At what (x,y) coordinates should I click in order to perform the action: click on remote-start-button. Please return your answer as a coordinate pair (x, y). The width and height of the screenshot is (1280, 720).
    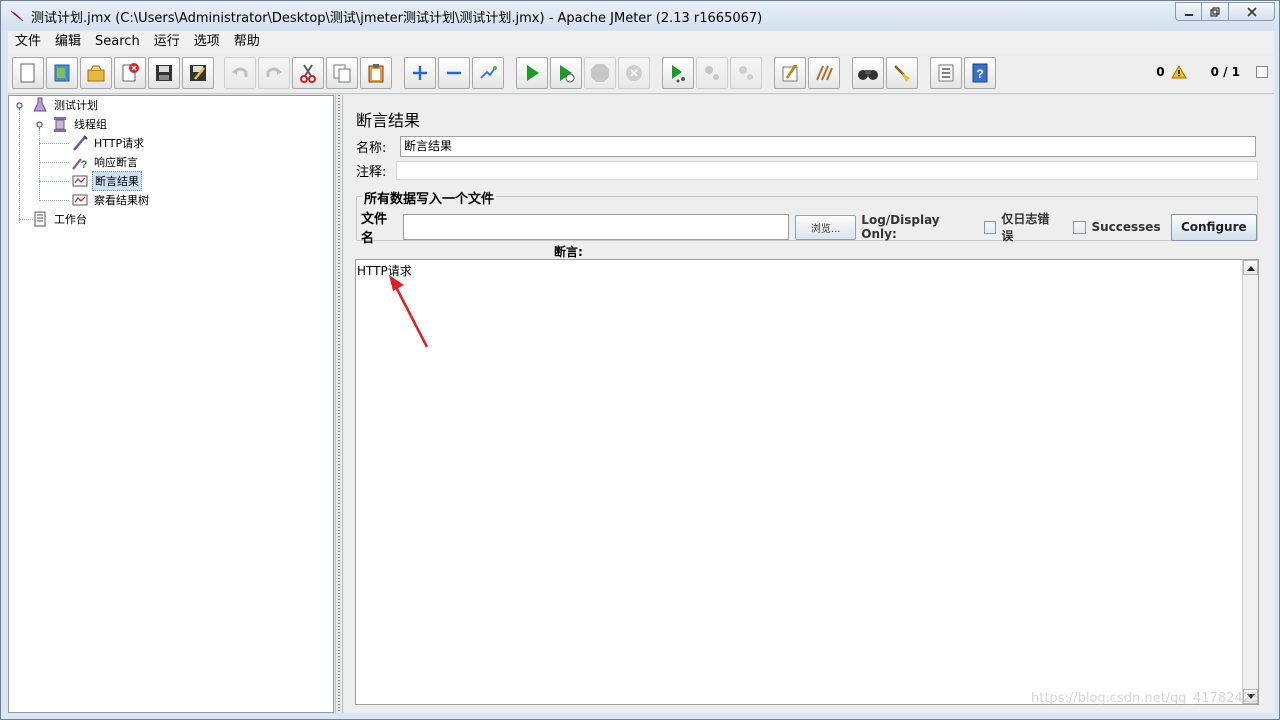
    Looking at the image, I should click on (678, 73).